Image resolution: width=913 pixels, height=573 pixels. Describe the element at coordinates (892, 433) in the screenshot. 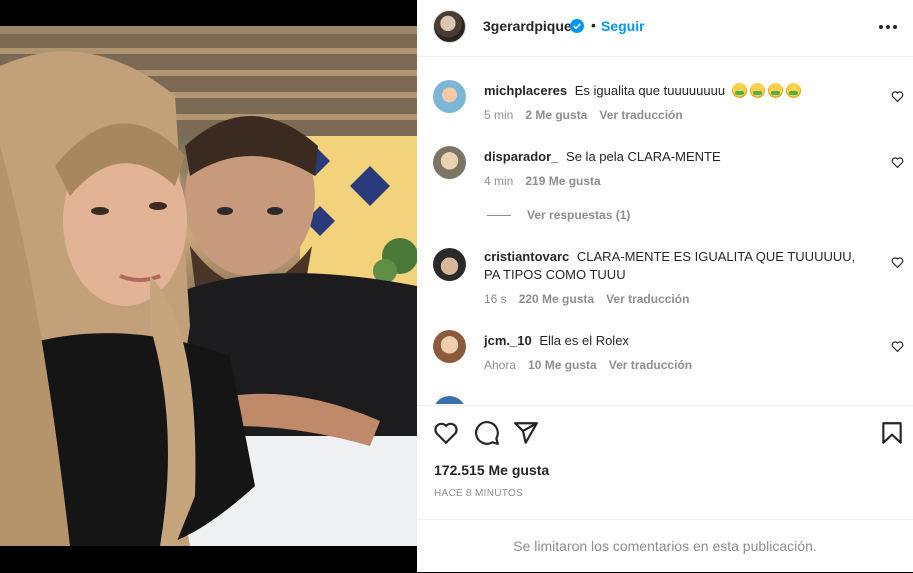

I see `bookmark-icon` at that location.